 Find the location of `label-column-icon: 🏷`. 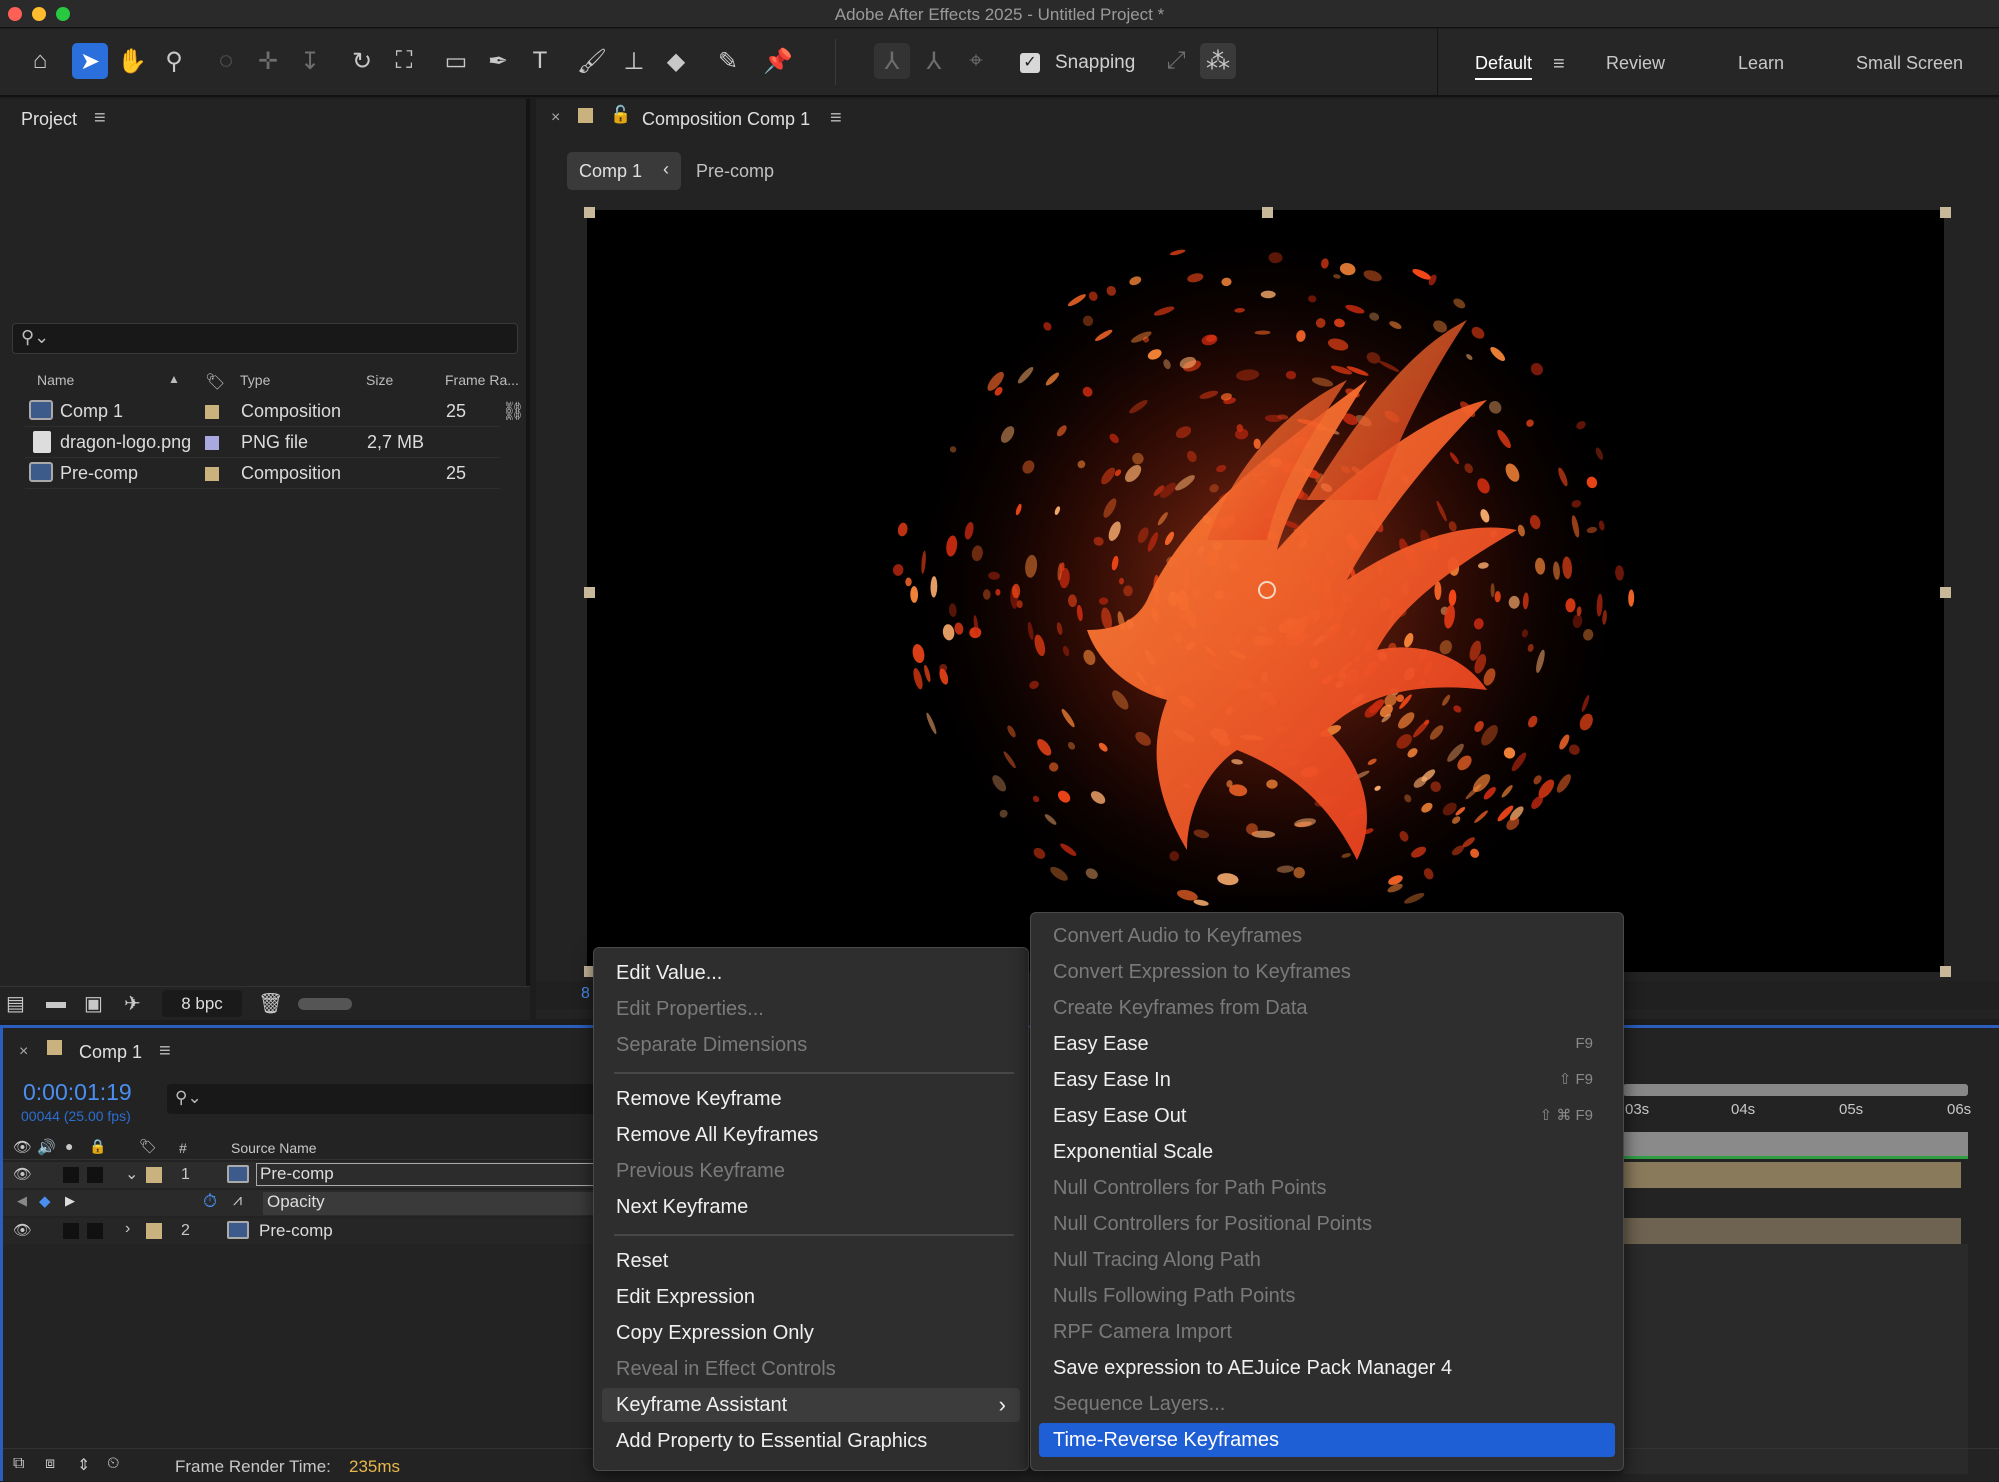

label-column-icon: 🏷 is located at coordinates (148, 1146).